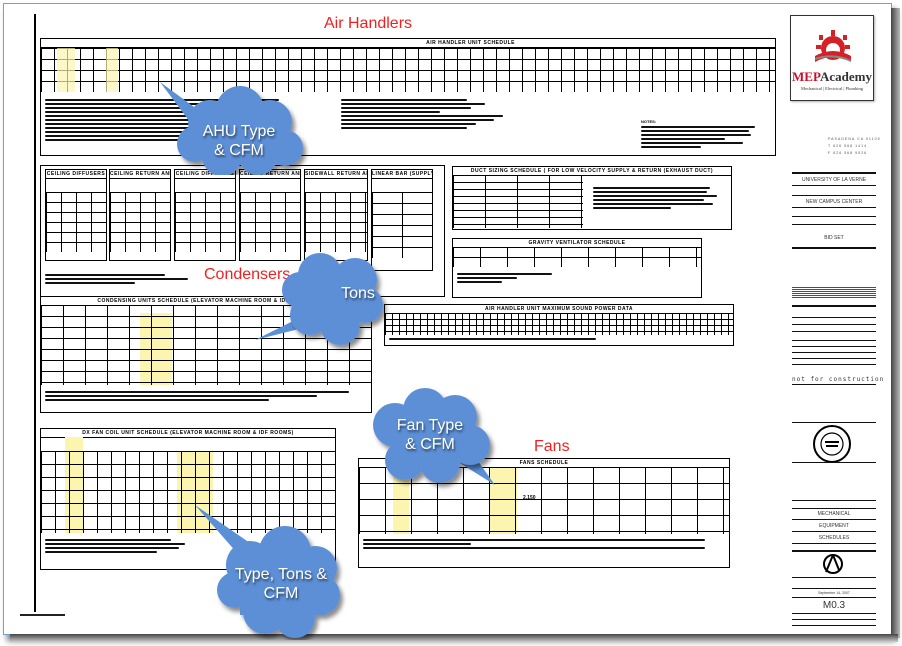  Describe the element at coordinates (205, 396) in the screenshot. I see `condensing-notes` at that location.